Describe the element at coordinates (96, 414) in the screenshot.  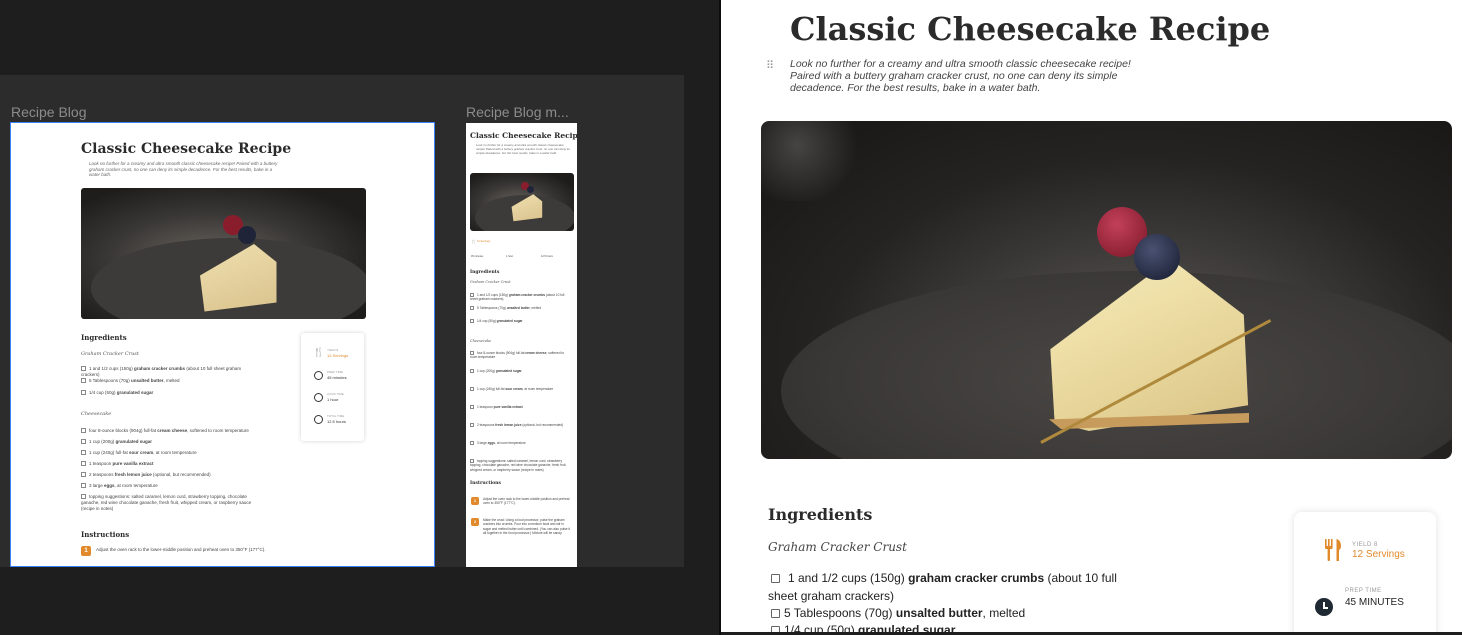
I see `mini-cheesecake-heading: Cheesecake` at that location.